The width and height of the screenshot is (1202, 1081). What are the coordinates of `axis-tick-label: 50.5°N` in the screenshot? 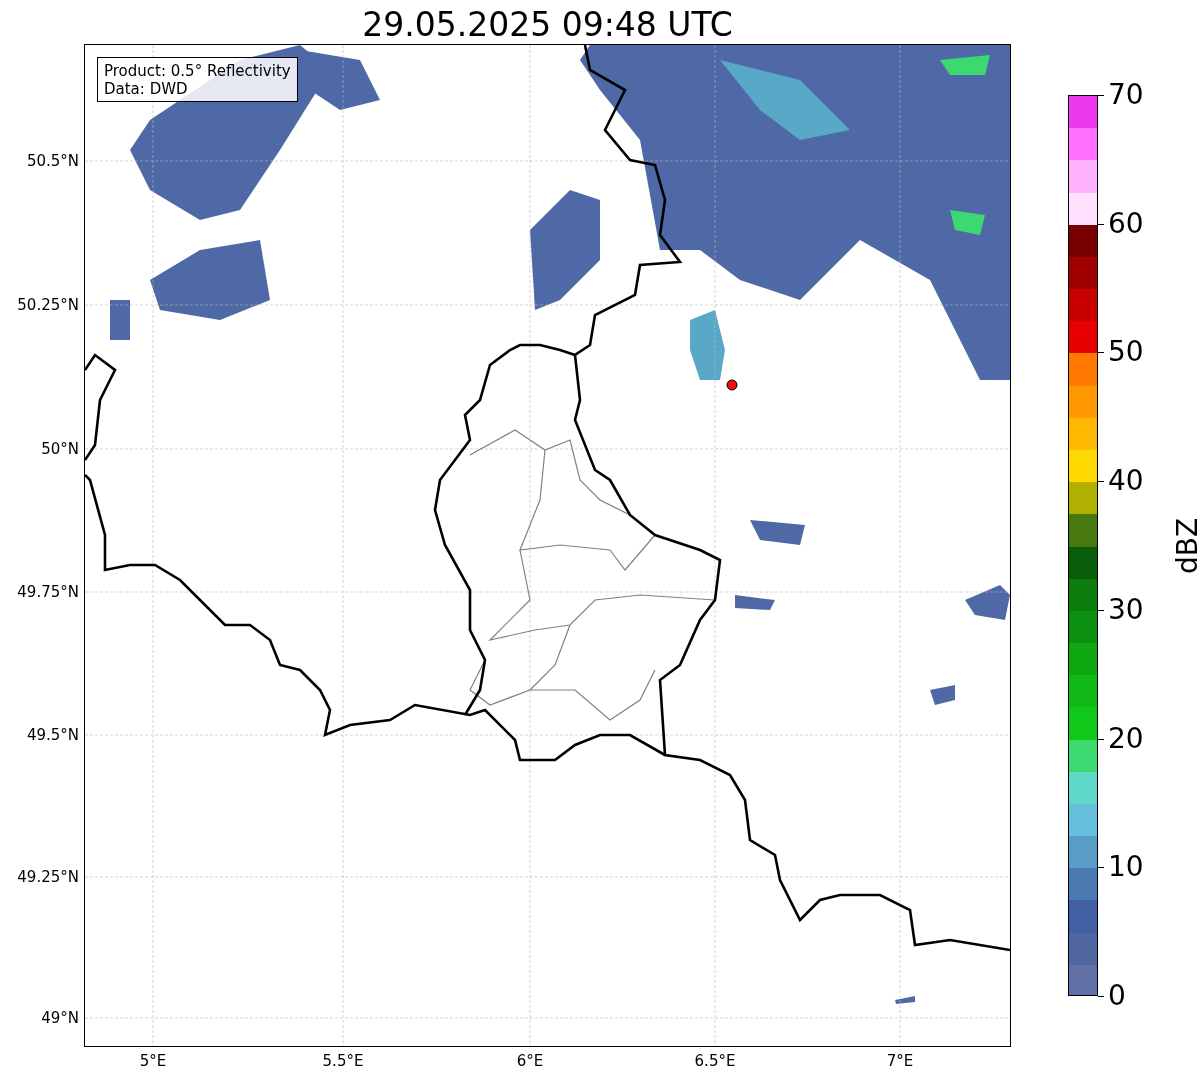 It's located at (52, 161).